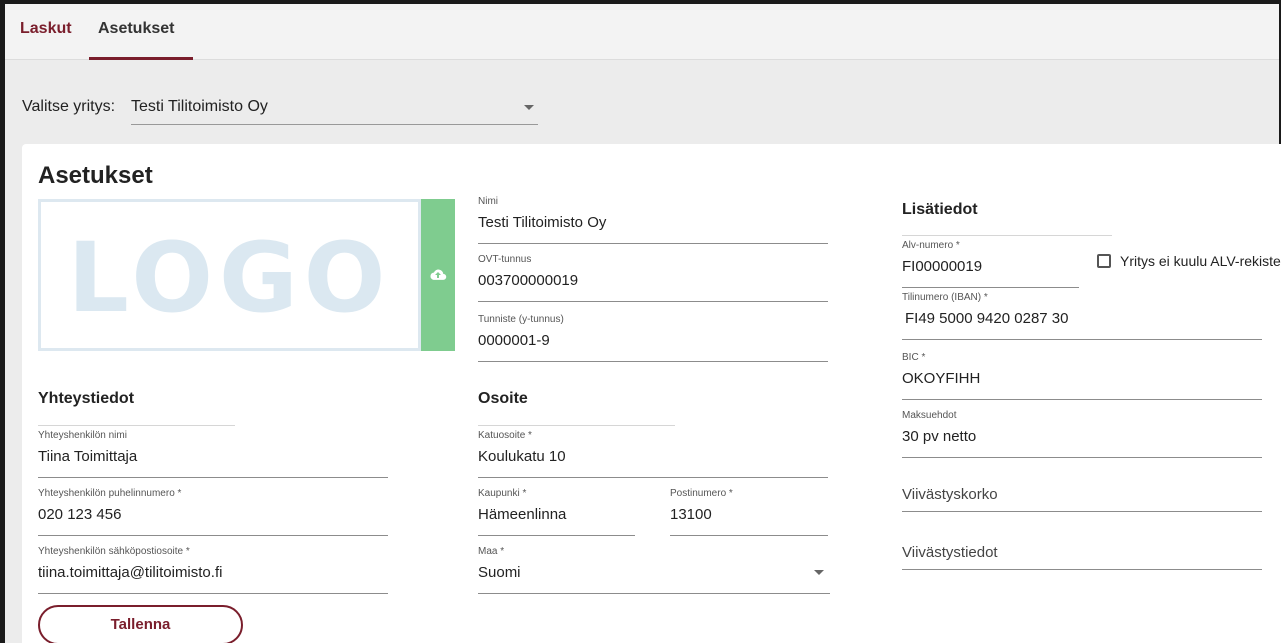  I want to click on contact-phone-label: Yhteyshenkilön puhelinnumero *, so click(110, 493).